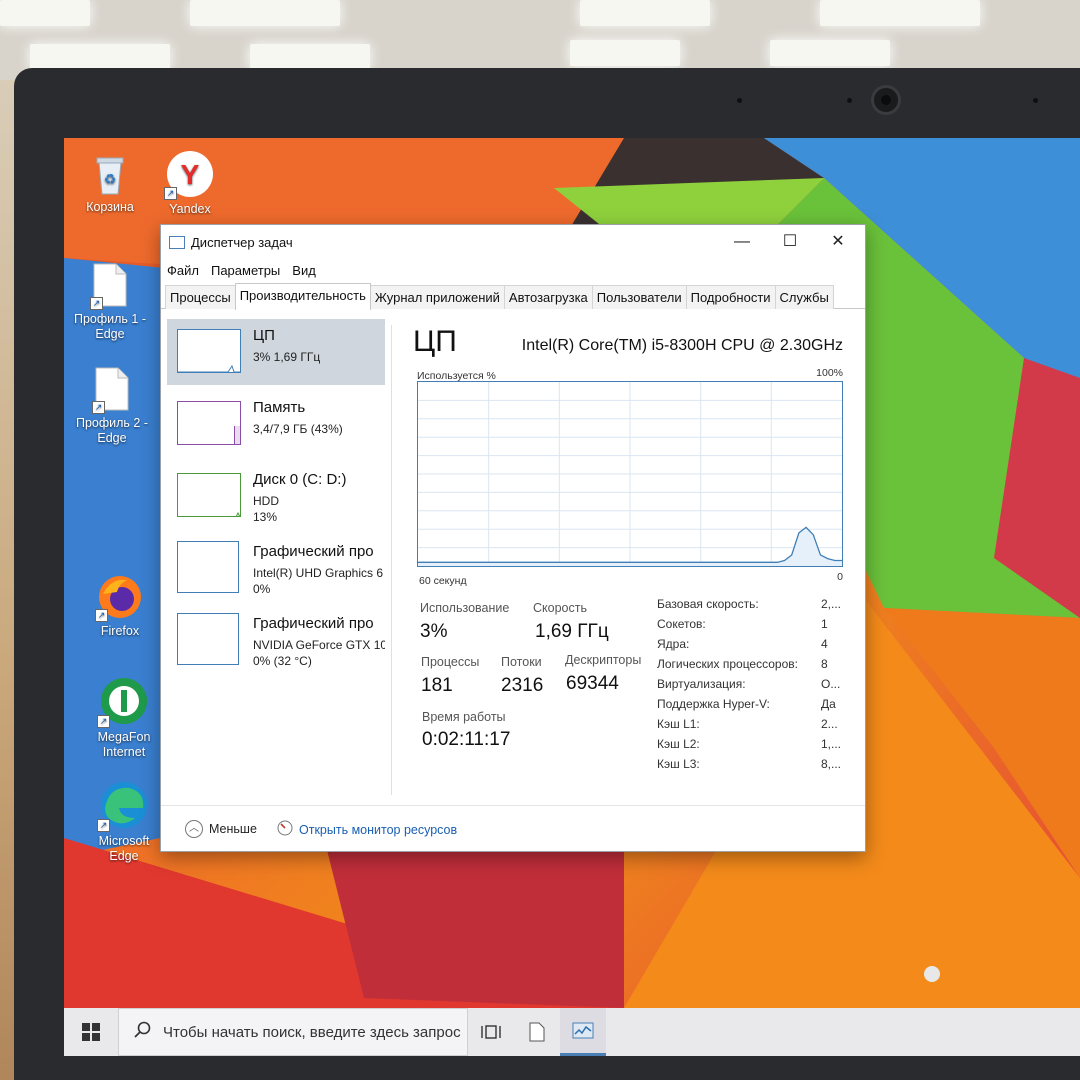  I want to click on tab-startup: Автозагрузка, so click(548, 297).